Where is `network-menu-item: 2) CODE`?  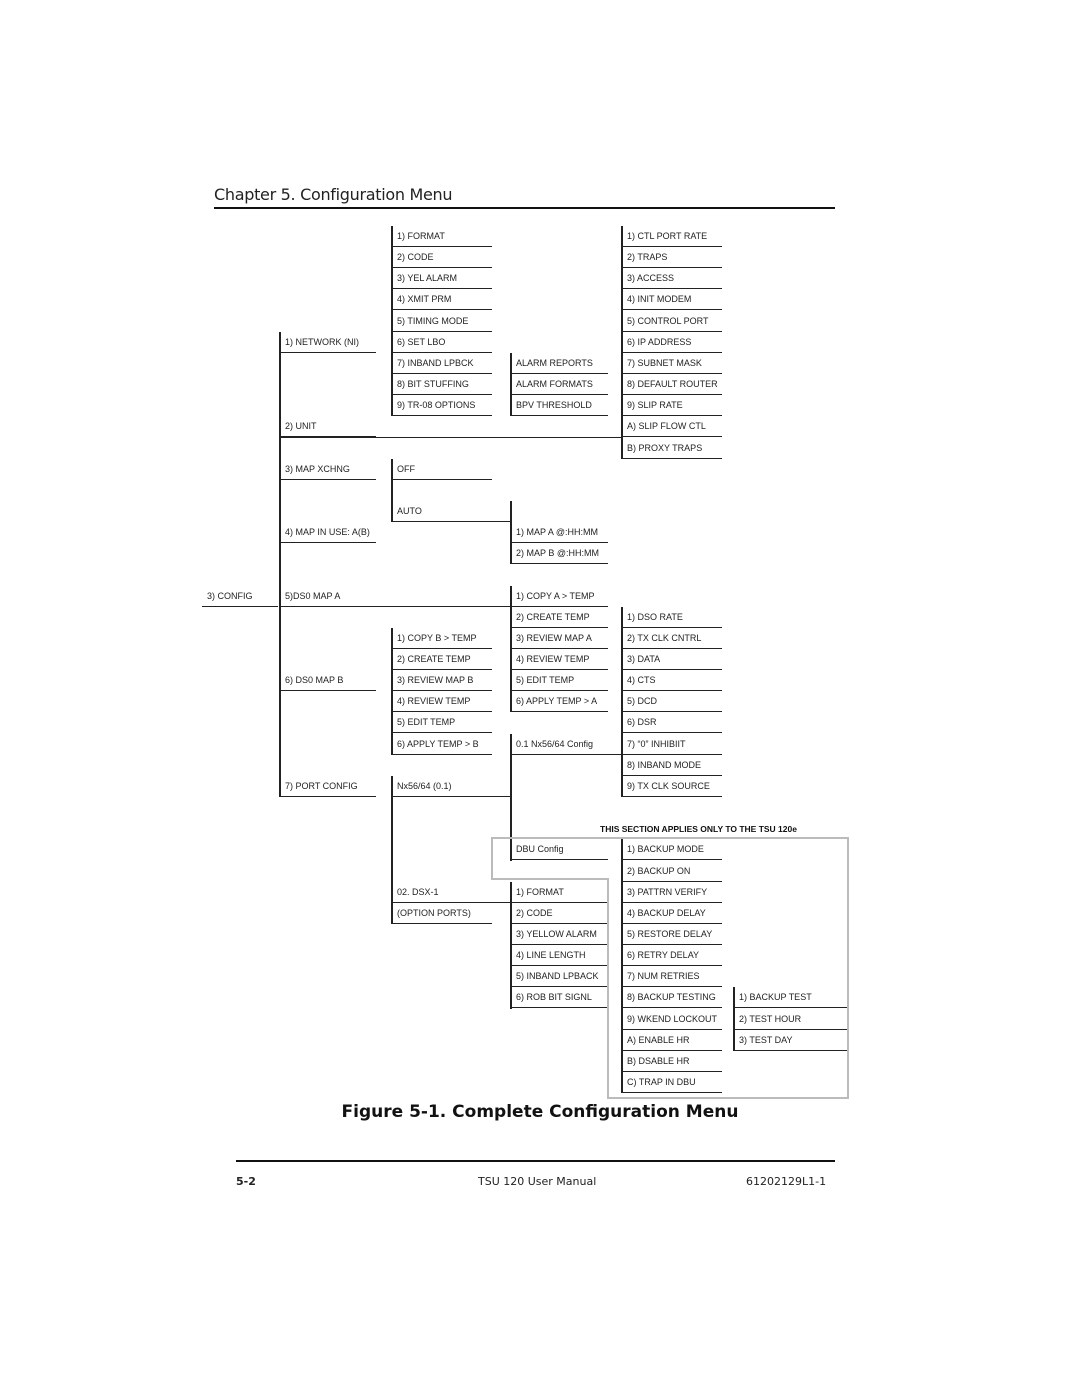
network-menu-item: 2) CODE is located at coordinates (442, 257).